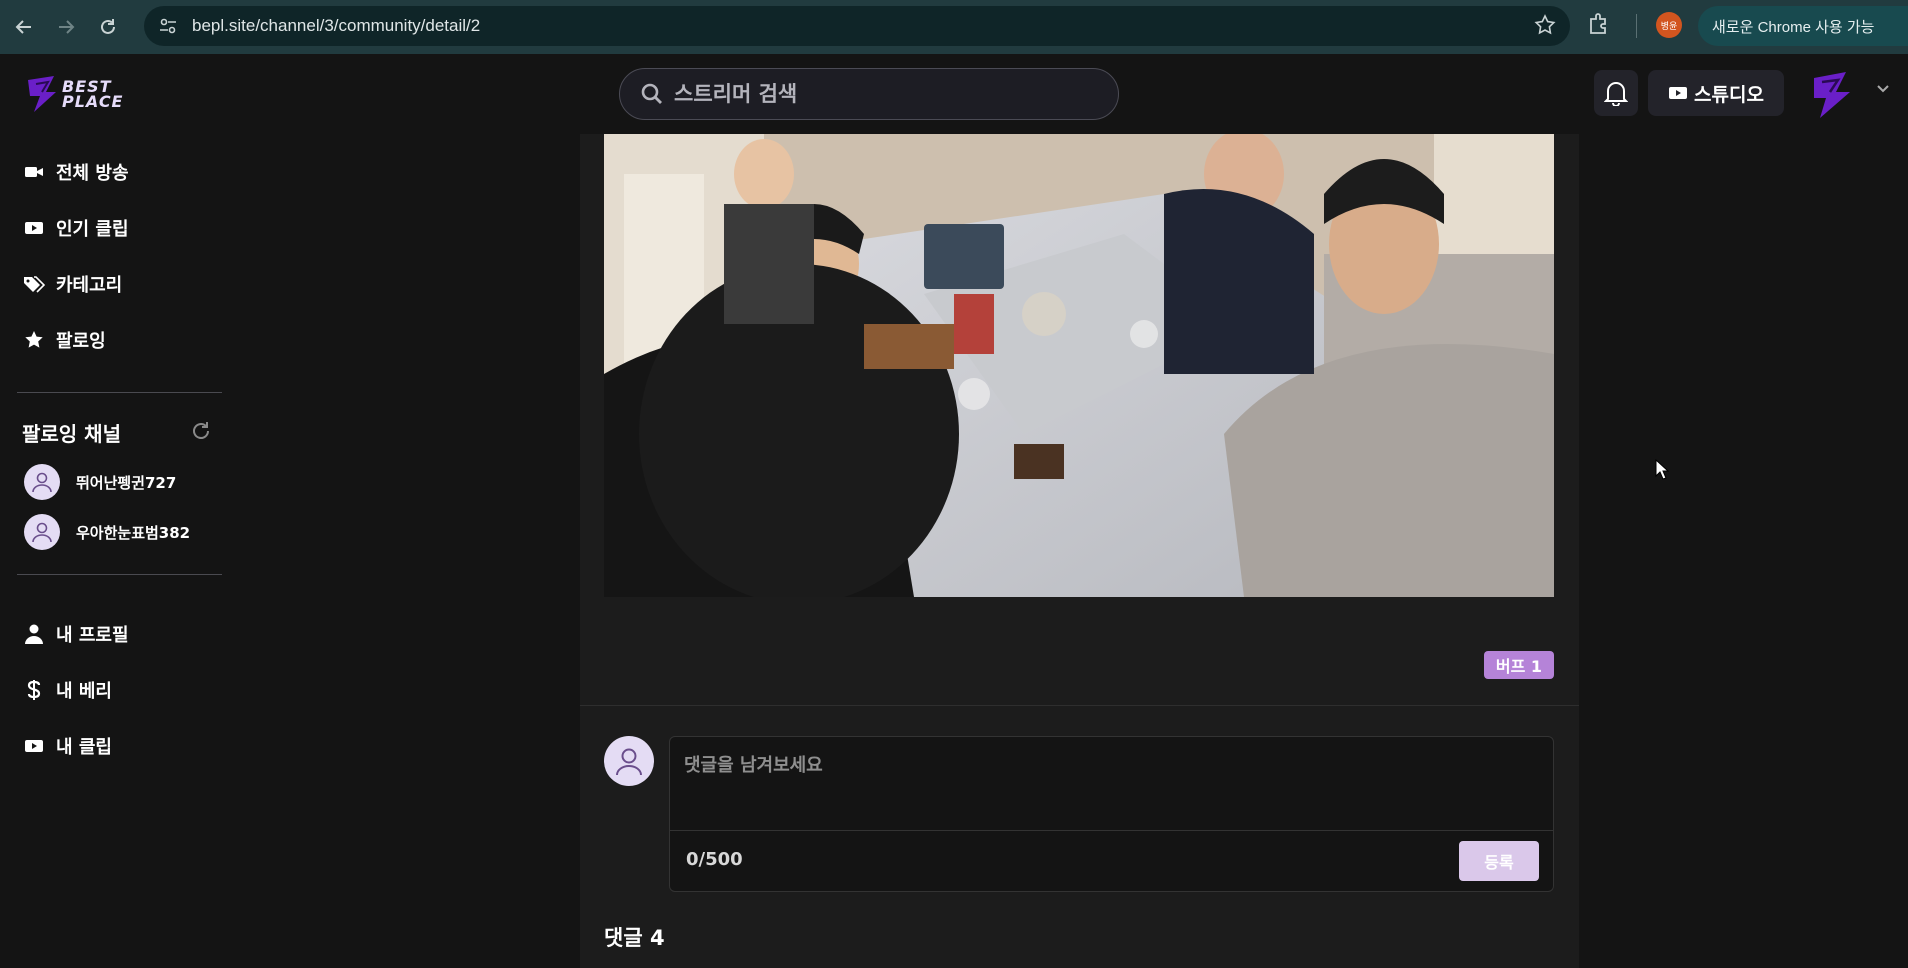  What do you see at coordinates (34, 634) in the screenshot?
I see `user-icon` at bounding box center [34, 634].